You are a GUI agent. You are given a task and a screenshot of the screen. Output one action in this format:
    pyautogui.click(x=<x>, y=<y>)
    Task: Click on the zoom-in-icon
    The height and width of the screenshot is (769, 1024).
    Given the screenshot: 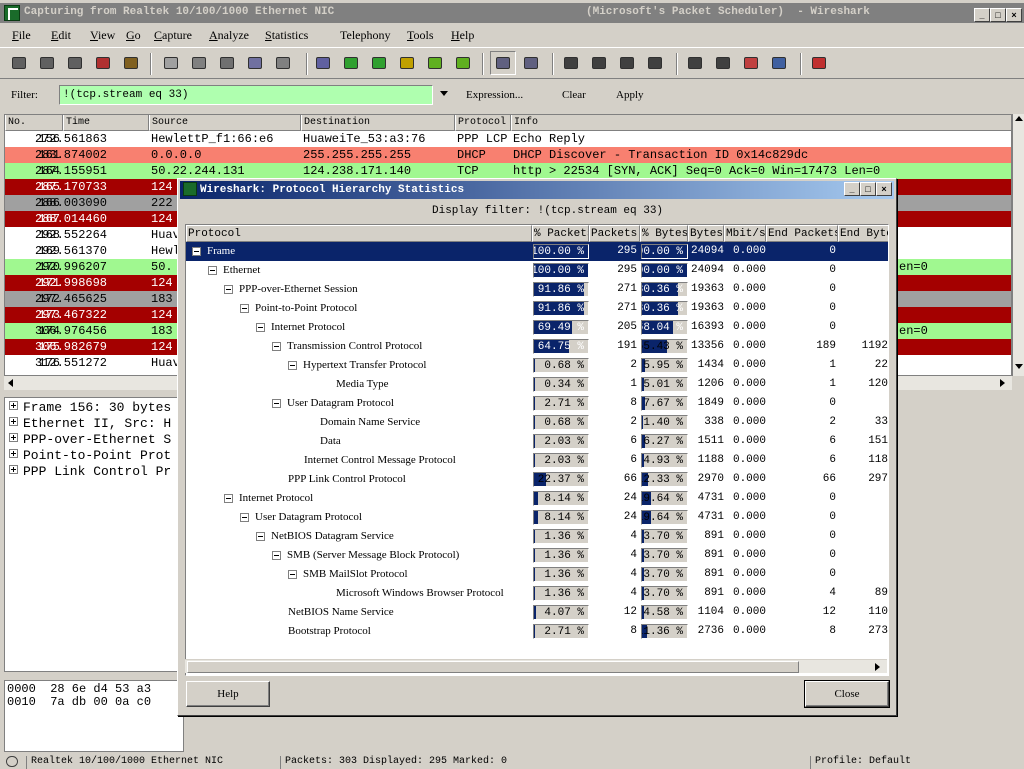 What is the action you would take?
    pyautogui.click(x=571, y=63)
    